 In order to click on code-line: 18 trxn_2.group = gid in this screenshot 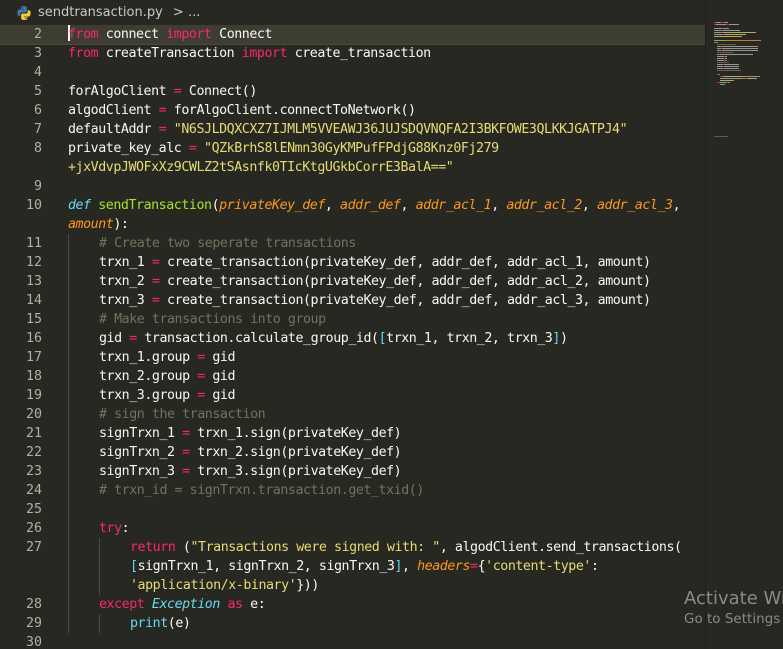, I will do `click(352, 376)`.